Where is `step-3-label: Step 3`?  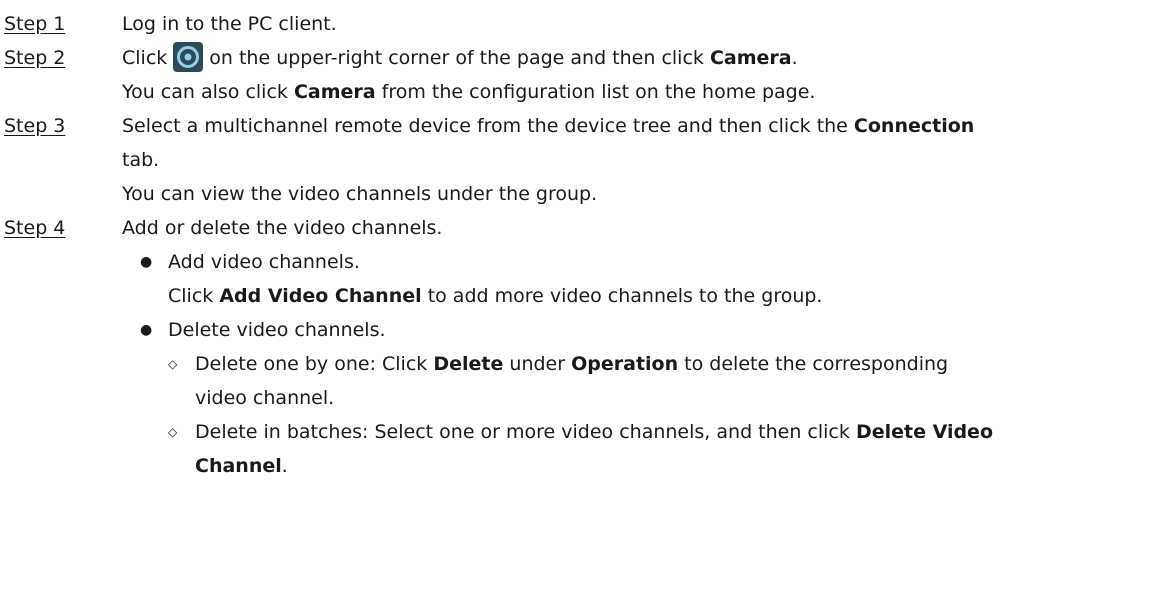
step-3-label: Step 3 is located at coordinates (35, 126).